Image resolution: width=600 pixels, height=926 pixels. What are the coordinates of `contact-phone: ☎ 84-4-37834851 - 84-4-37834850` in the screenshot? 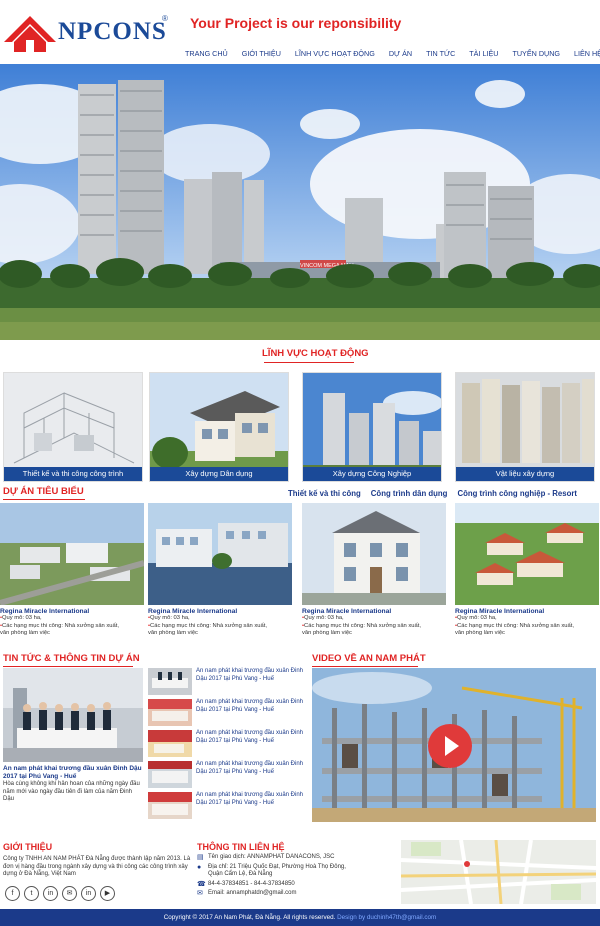 It's located at (297, 885).